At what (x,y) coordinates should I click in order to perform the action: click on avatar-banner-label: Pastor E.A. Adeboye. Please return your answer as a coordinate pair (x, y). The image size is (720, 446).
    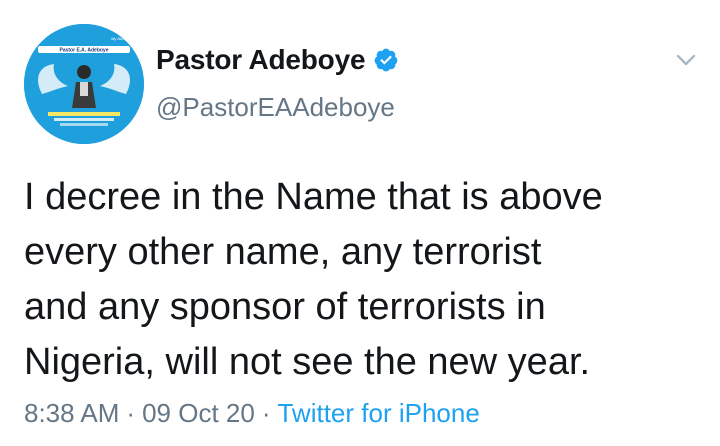
    Looking at the image, I should click on (84, 51).